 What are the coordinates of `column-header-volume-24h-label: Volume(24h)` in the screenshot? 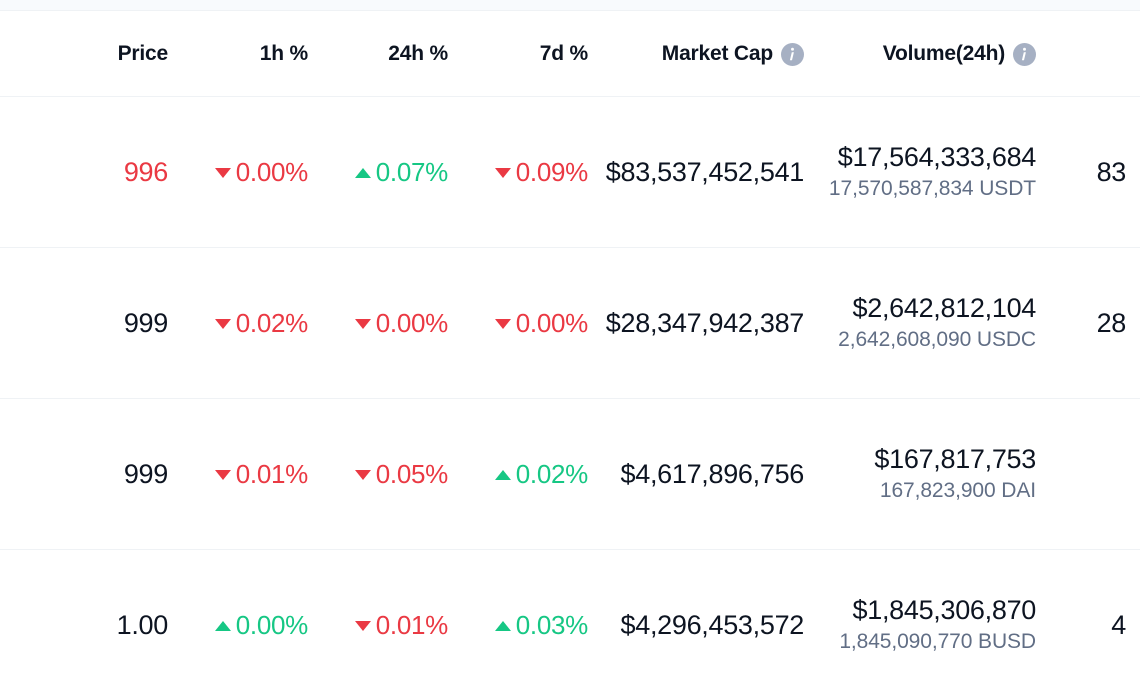 It's located at (944, 54).